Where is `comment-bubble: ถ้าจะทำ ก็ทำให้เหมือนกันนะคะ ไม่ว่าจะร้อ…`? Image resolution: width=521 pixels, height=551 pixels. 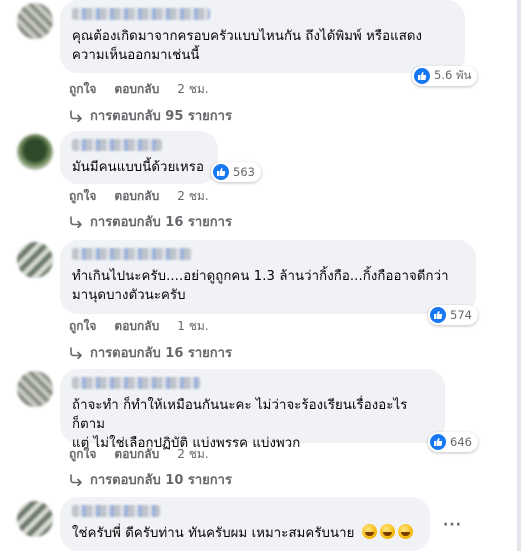 comment-bubble: ถ้าจะทำ ก็ทำให้เหมือนกันนะคะ ไม่ว่าจะร้อ… is located at coordinates (252, 410).